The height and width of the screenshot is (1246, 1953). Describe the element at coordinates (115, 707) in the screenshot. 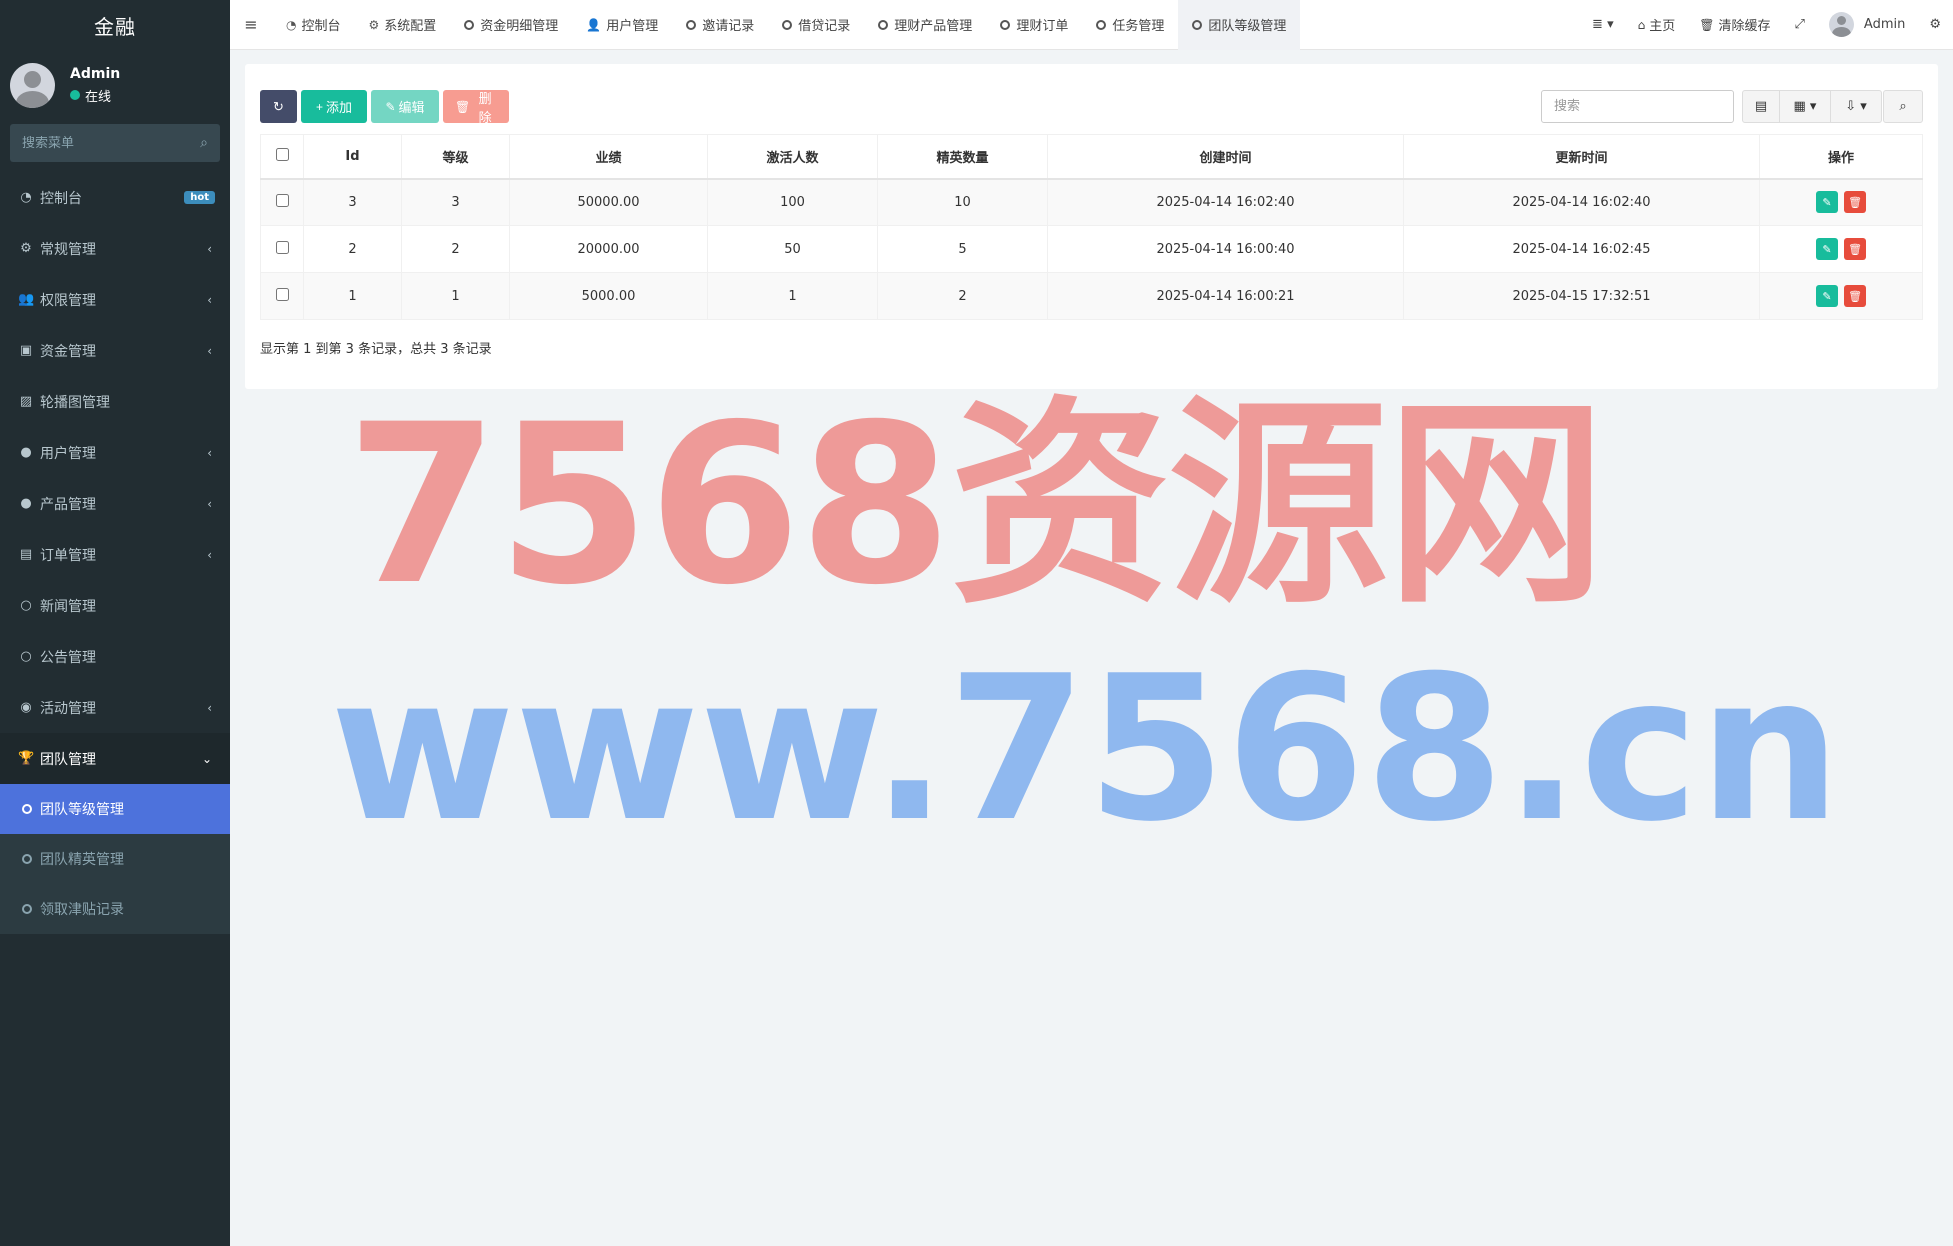

I see `sidebar-item-activities: ◉ 活动管理 ‹` at that location.